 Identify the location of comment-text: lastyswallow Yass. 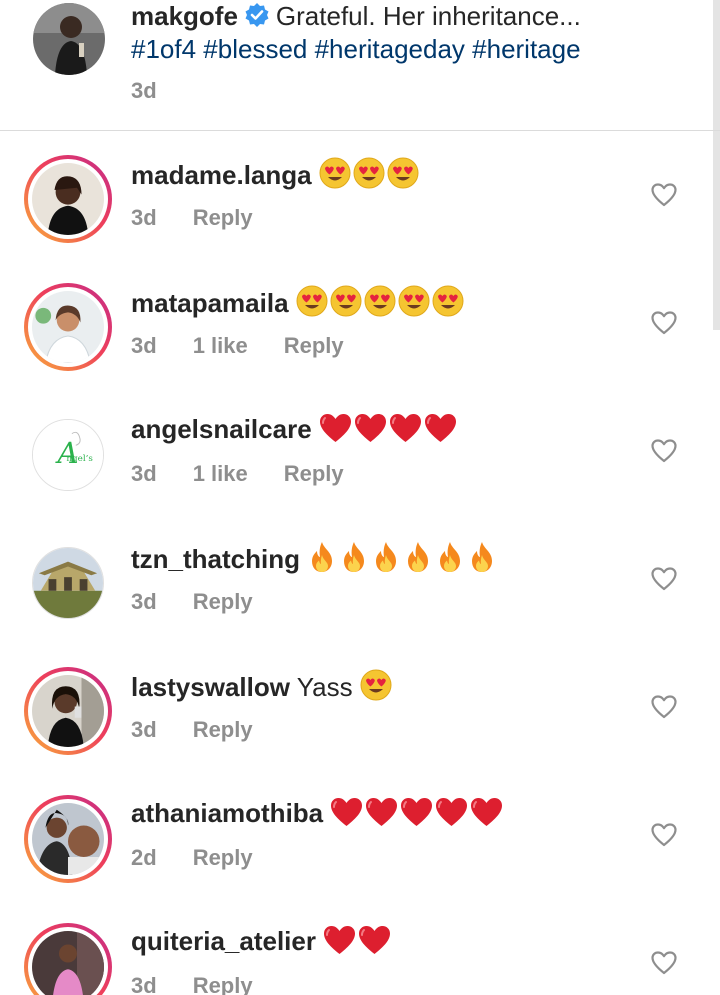
(262, 688).